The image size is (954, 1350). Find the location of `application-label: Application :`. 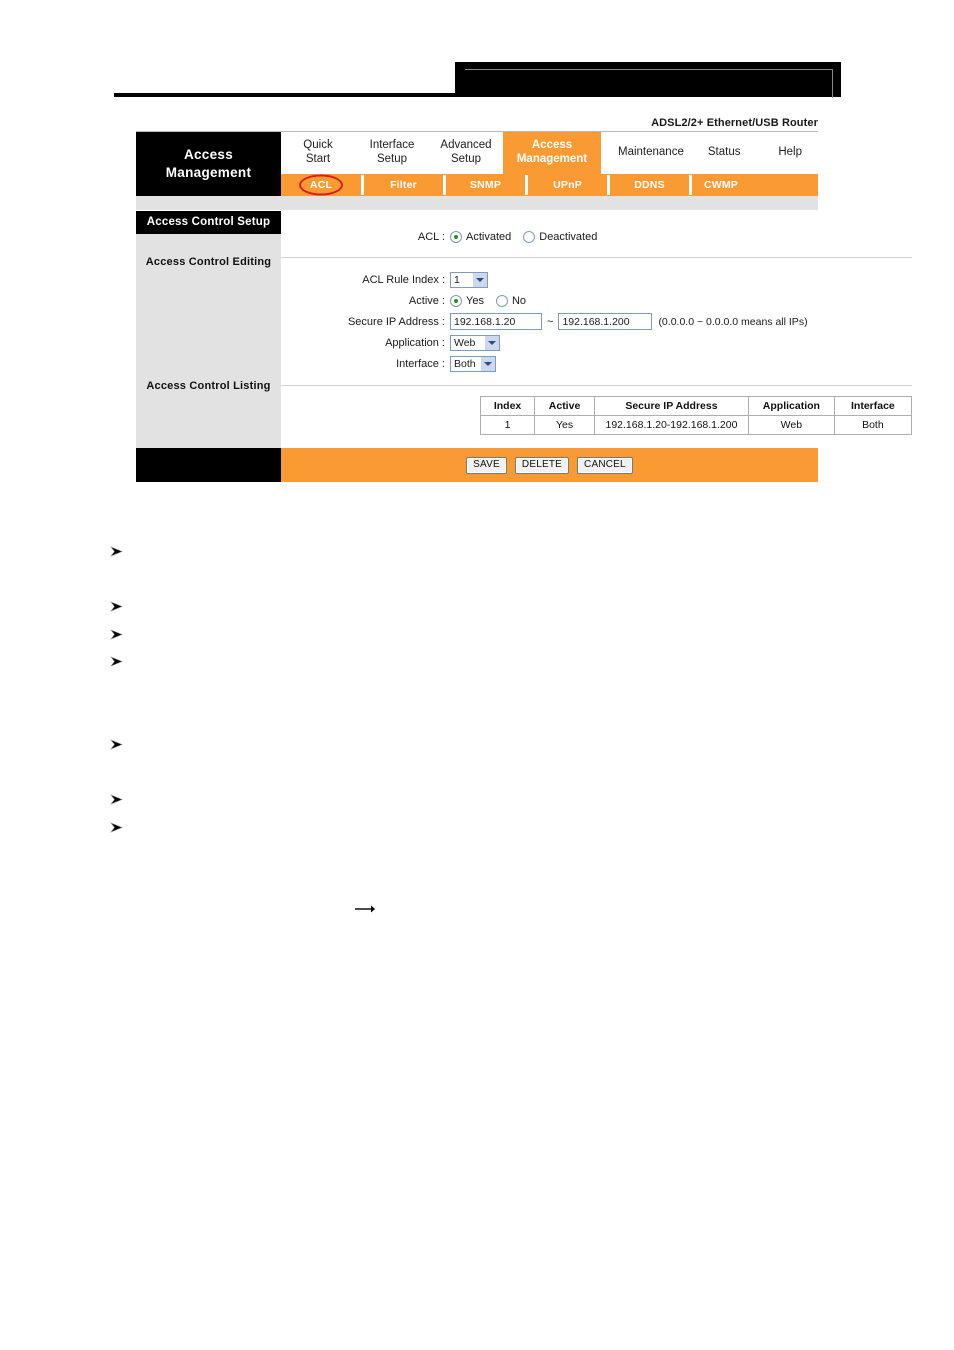

application-label: Application : is located at coordinates (415, 342).